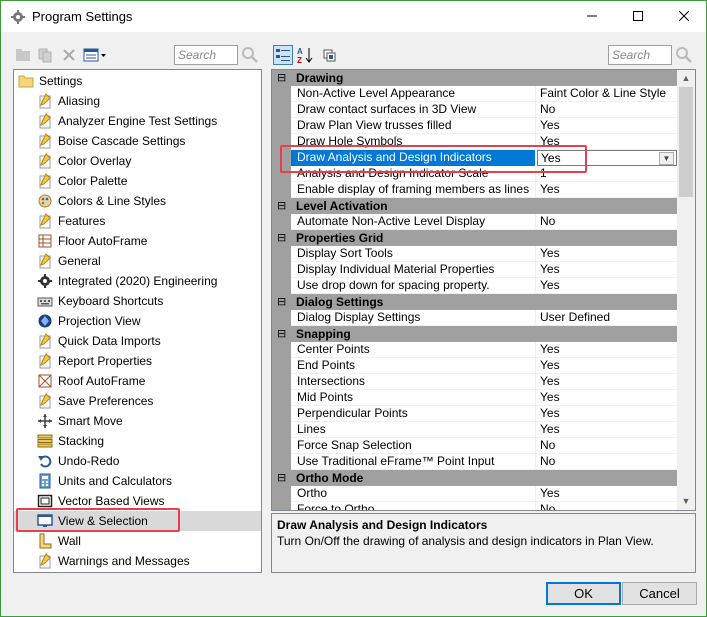 This screenshot has width=707, height=617. Describe the element at coordinates (659, 593) in the screenshot. I see `cancel-button: Cancel` at that location.